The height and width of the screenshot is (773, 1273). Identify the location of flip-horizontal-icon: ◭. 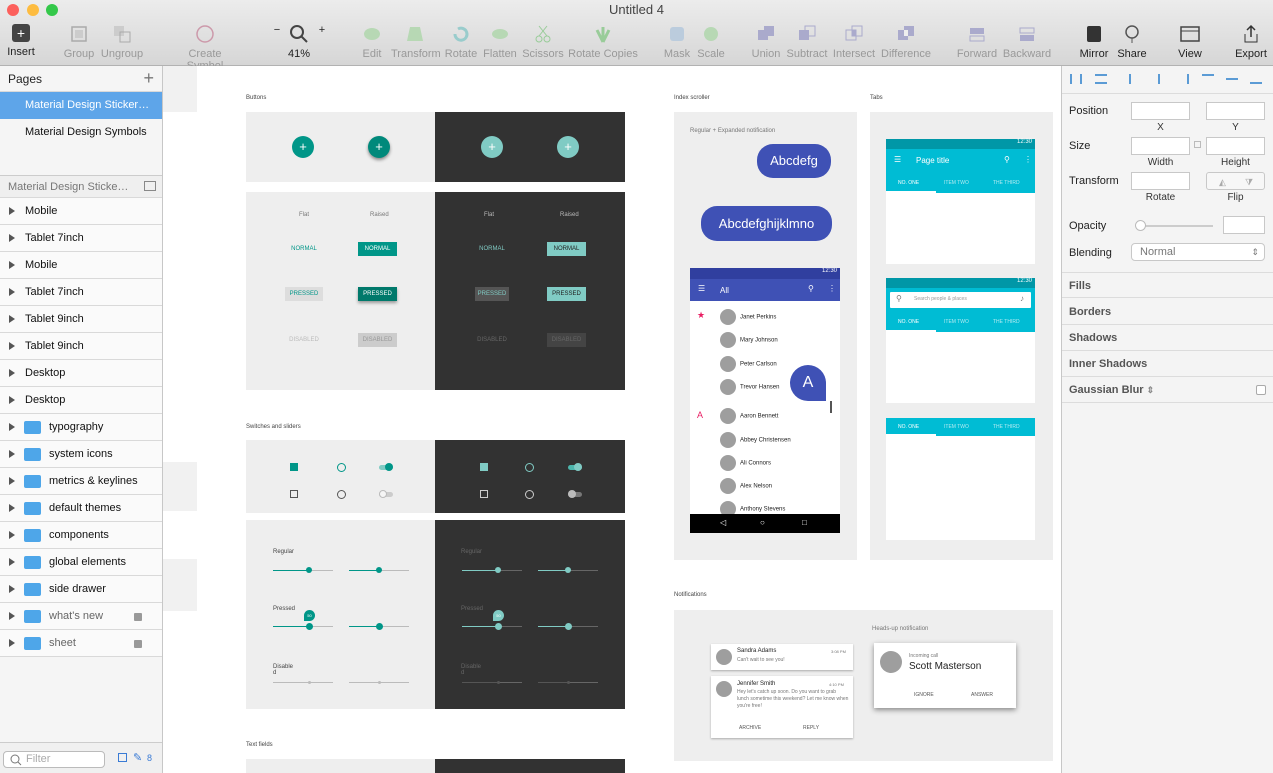
(1222, 182).